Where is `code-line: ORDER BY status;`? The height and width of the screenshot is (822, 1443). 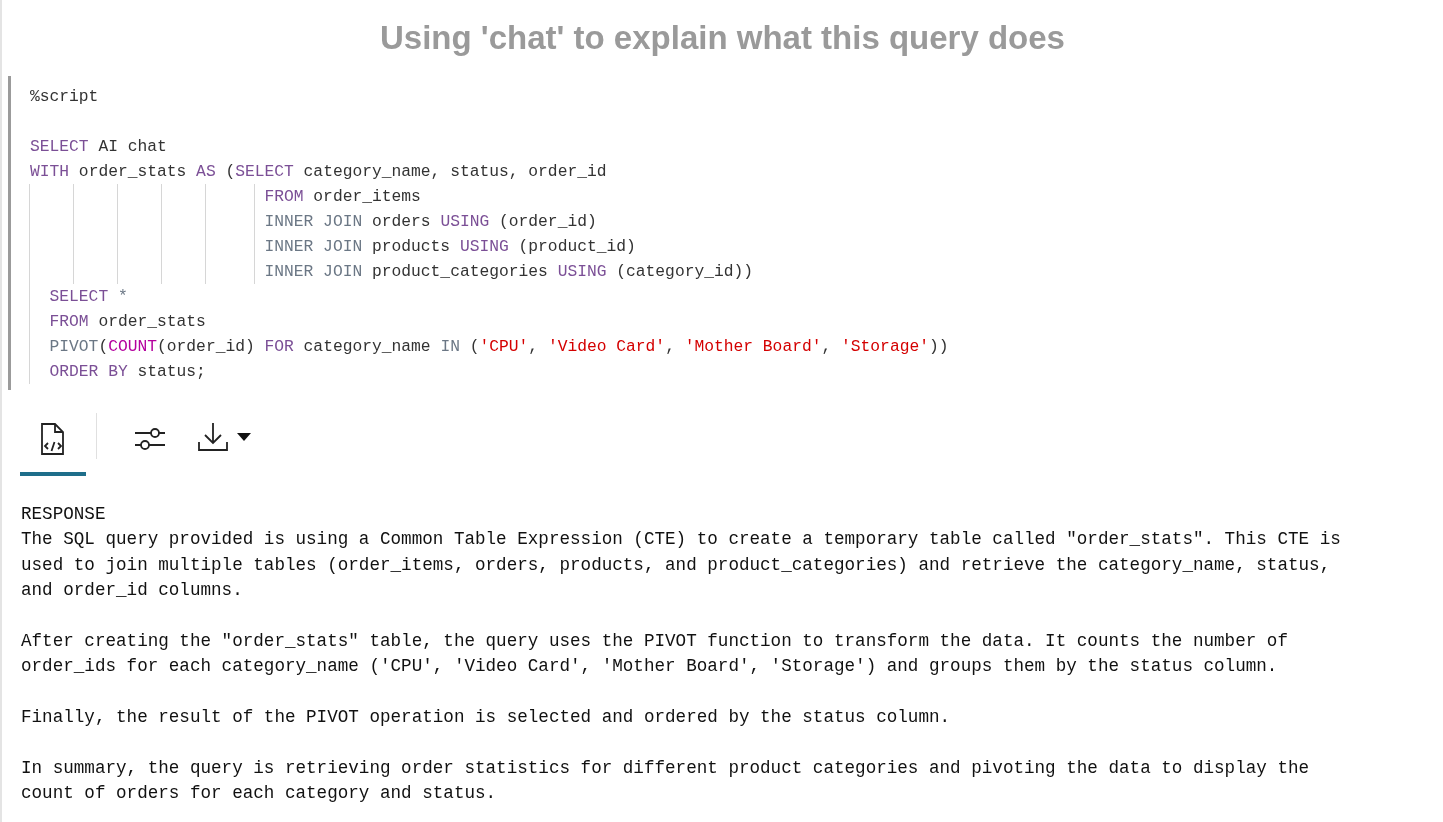 code-line: ORDER BY status; is located at coordinates (127, 371).